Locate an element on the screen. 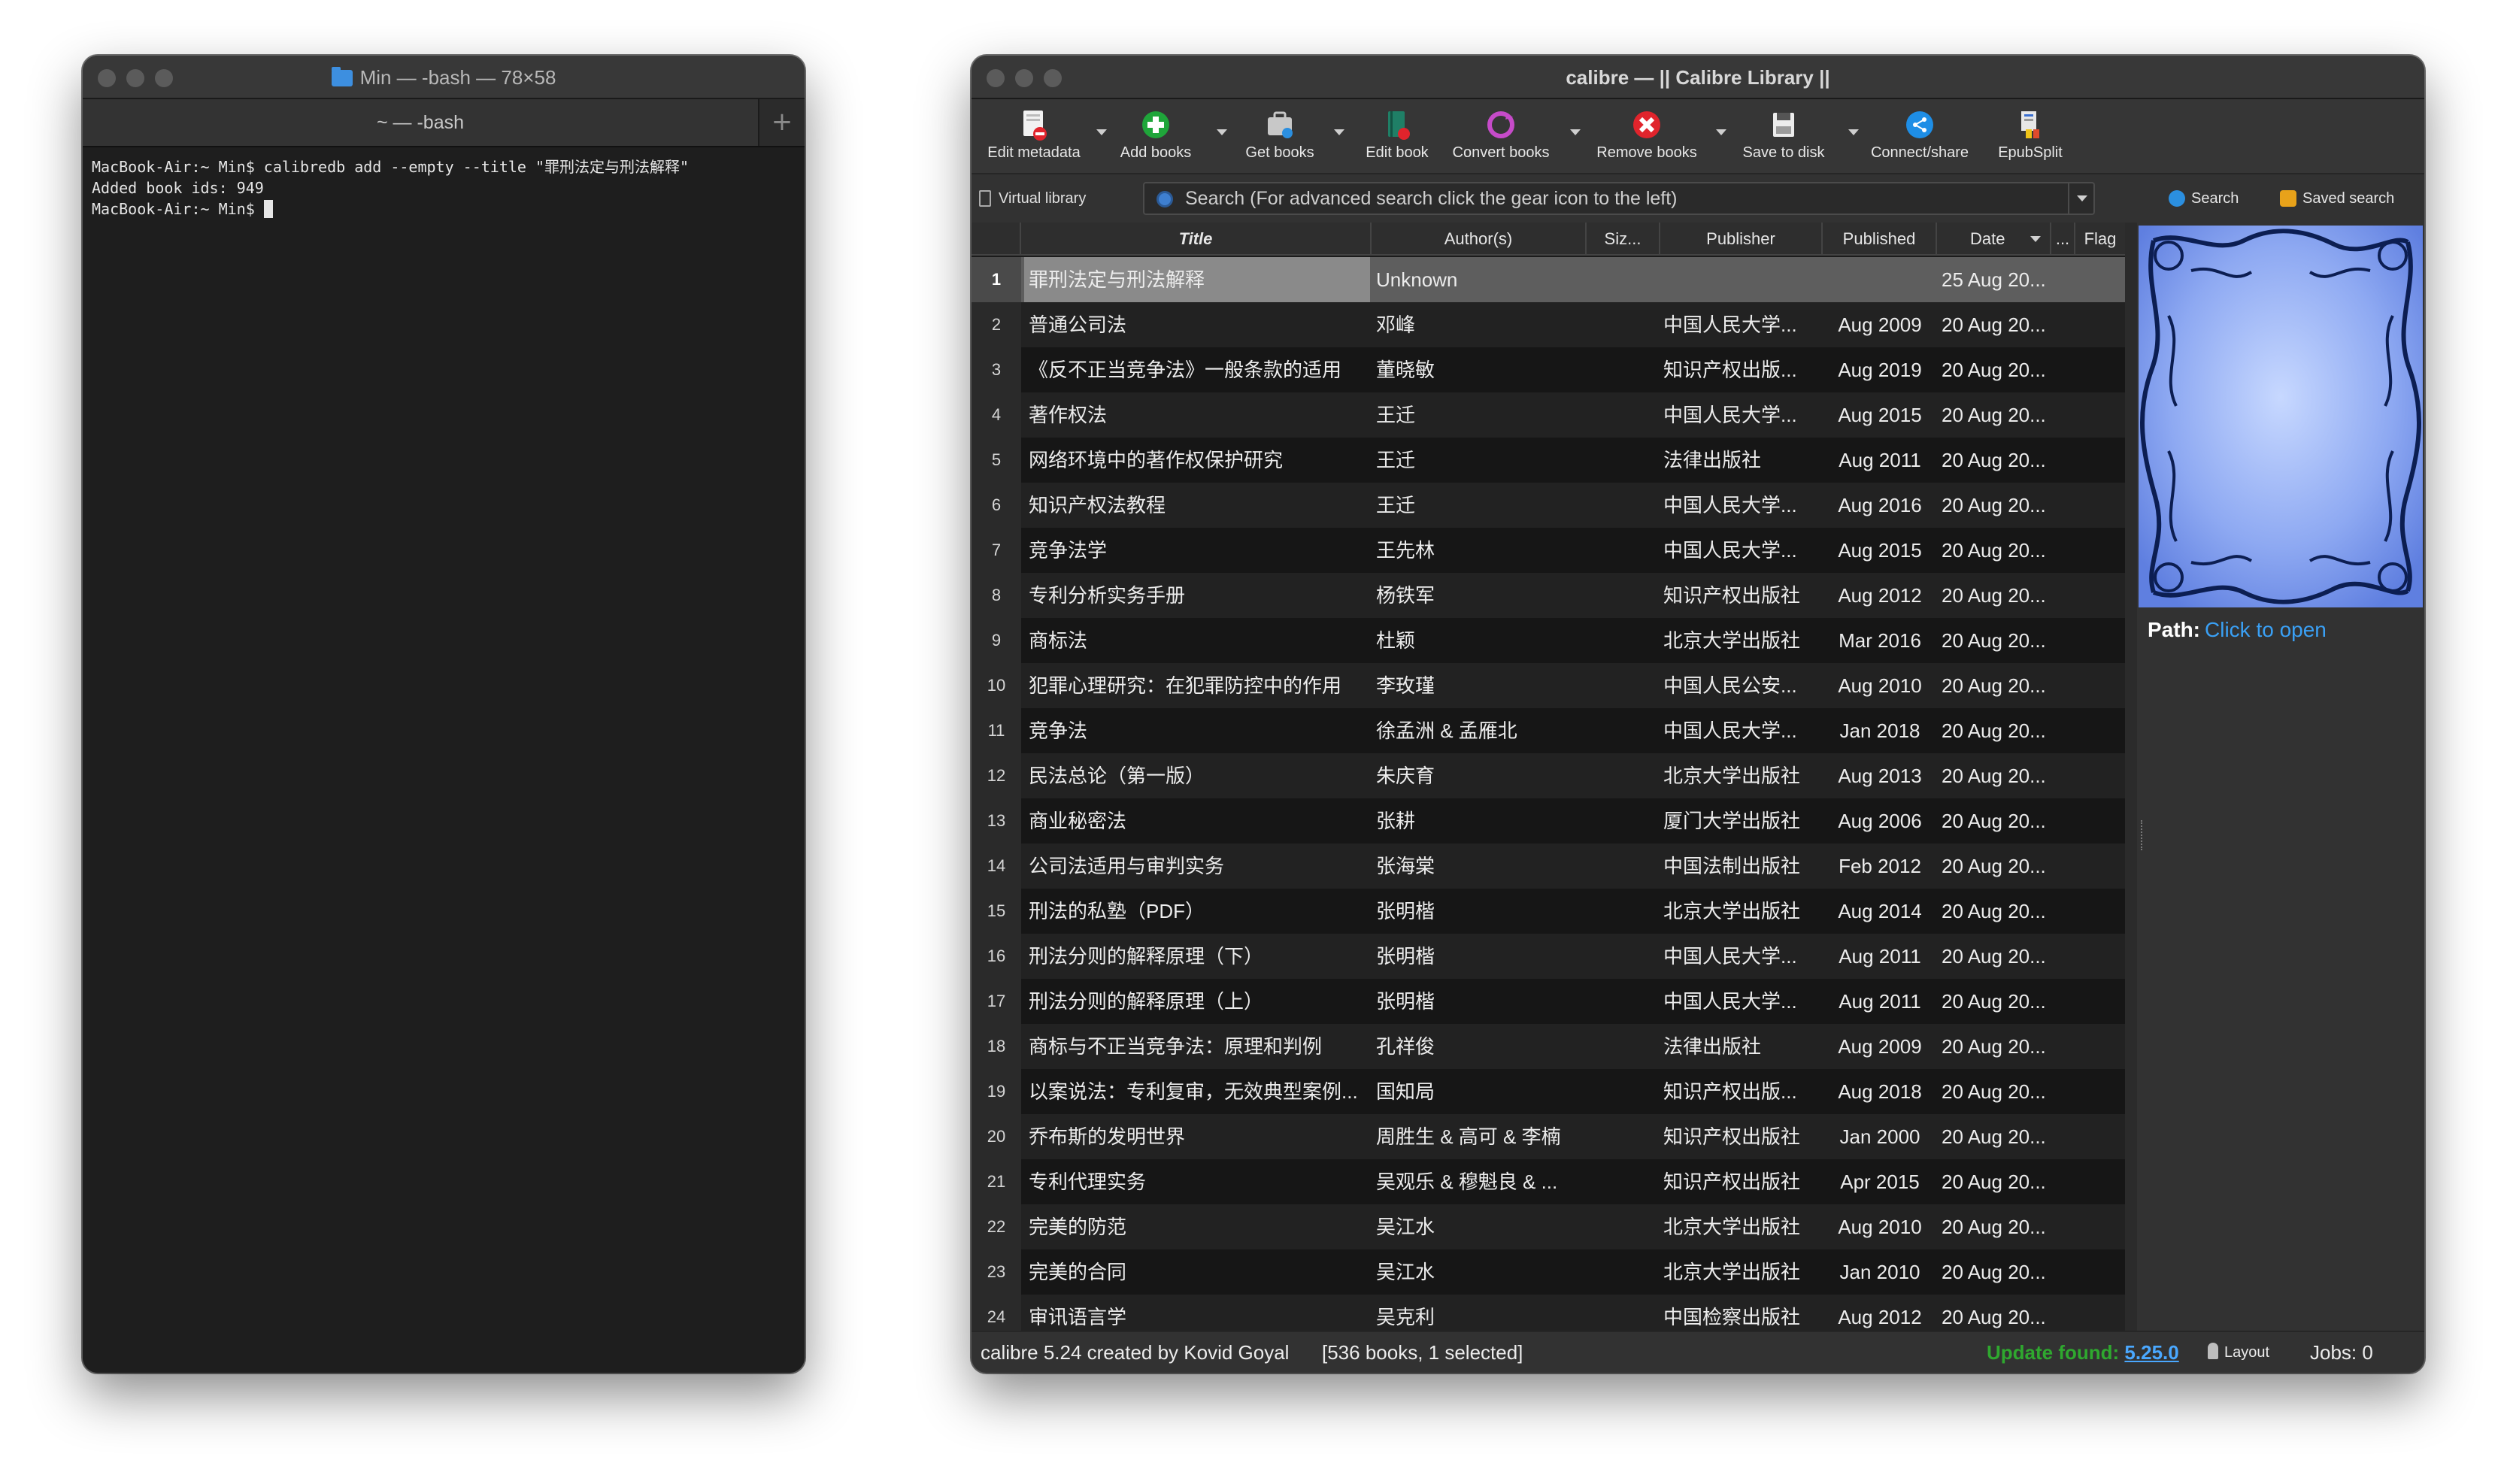 The width and height of the screenshot is (2507, 1484). remove-books-button: Remove books is located at coordinates (1647, 136).